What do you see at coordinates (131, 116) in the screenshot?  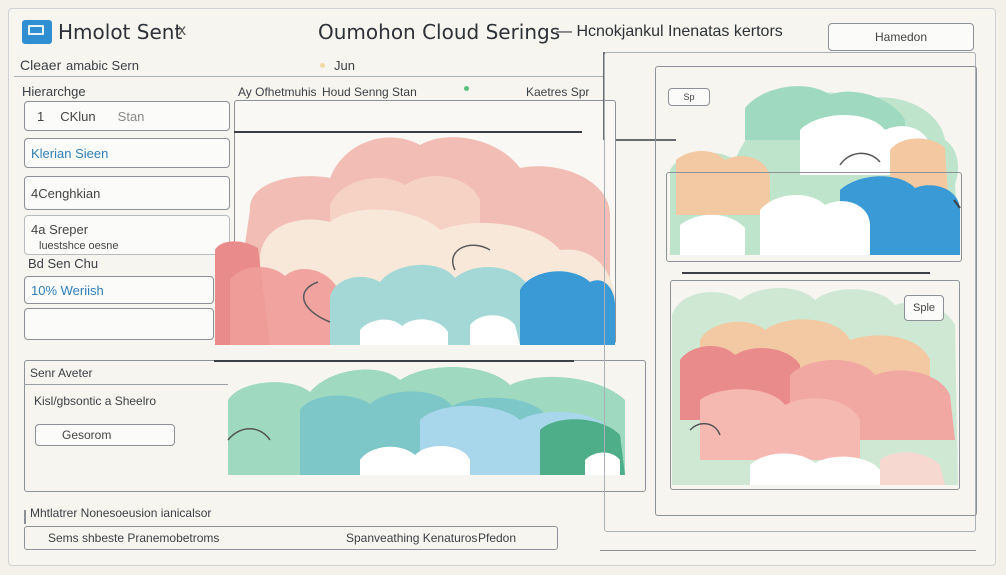 I see `sidebar-item-extra: Stan` at bounding box center [131, 116].